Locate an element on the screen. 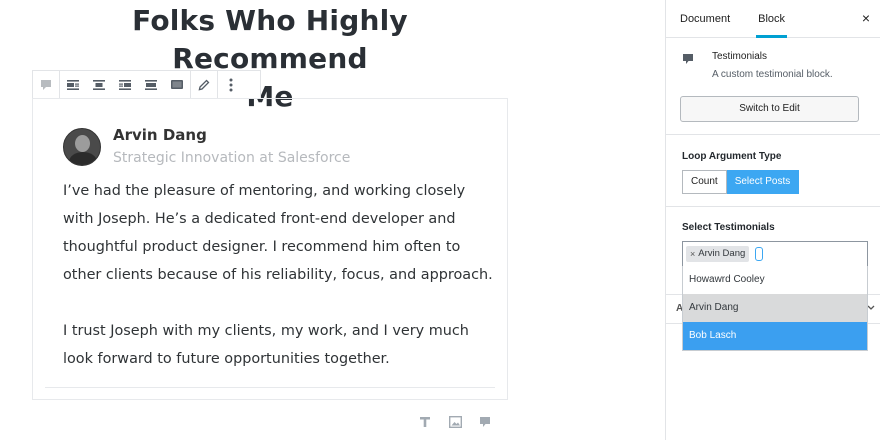  testimonials-token-field: × Arvin Dang is located at coordinates (775, 254).